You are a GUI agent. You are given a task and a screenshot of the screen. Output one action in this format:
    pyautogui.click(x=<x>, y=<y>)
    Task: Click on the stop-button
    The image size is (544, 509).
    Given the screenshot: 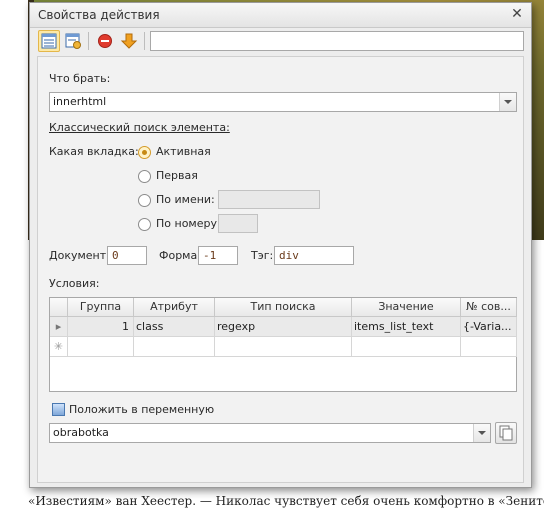 What is the action you would take?
    pyautogui.click(x=105, y=41)
    